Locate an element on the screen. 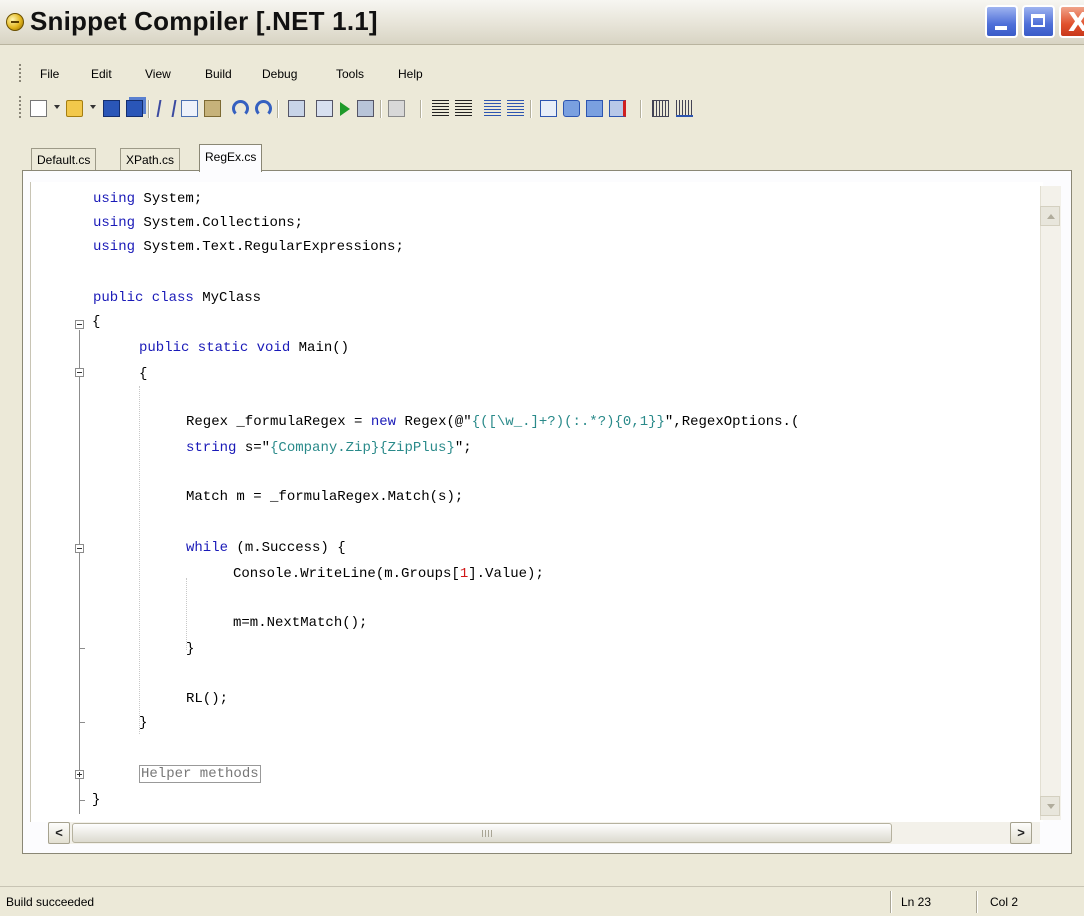 The width and height of the screenshot is (1084, 916). scroll-right-icon: > is located at coordinates (1021, 833).